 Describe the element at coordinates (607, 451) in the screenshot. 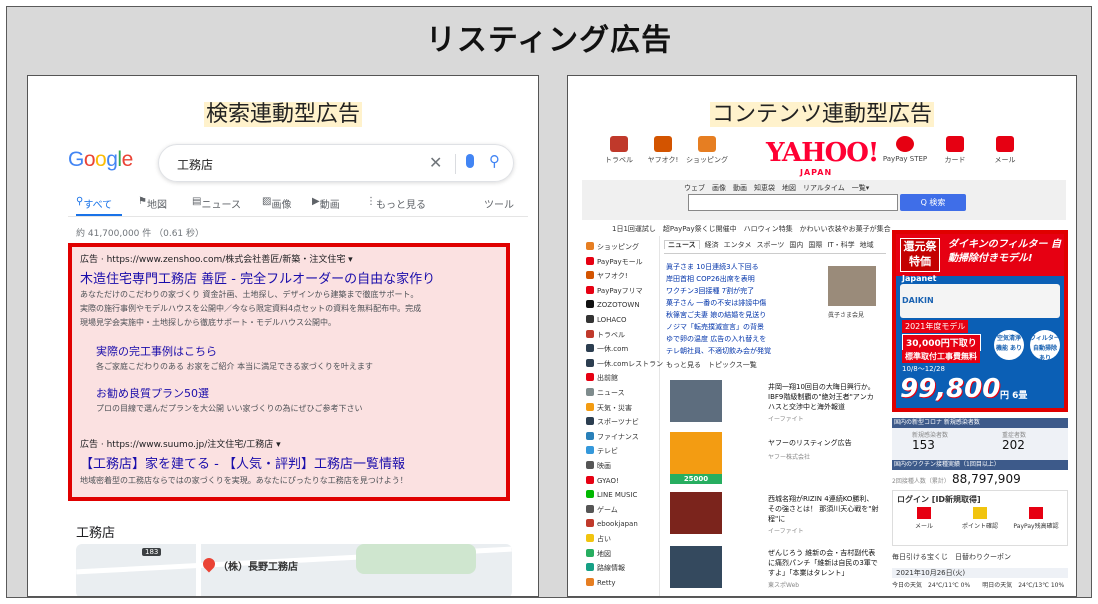

I see `sidebar-item-label: テレビ` at that location.